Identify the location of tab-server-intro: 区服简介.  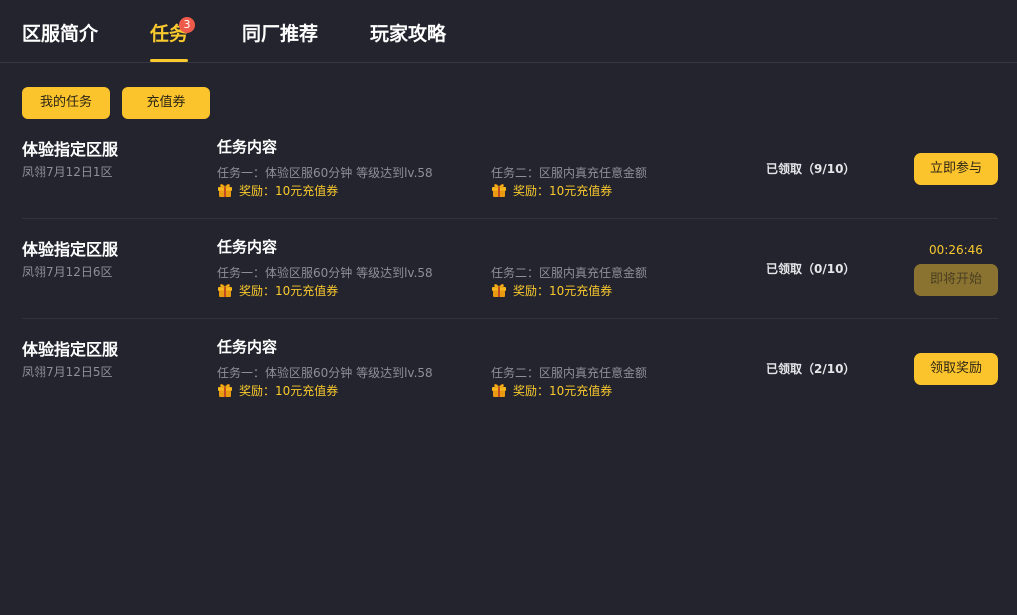
(60, 34).